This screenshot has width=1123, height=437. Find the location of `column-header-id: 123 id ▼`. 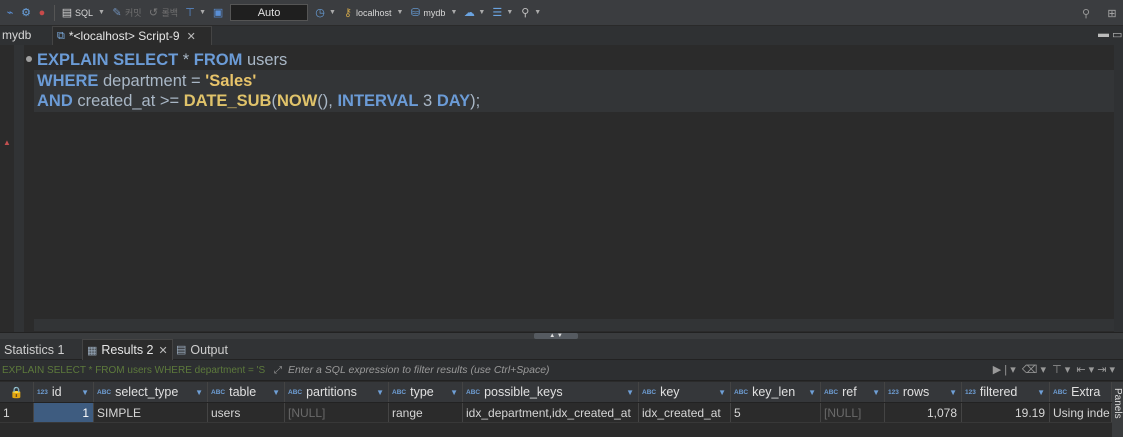

column-header-id: 123 id ▼ is located at coordinates (64, 392).